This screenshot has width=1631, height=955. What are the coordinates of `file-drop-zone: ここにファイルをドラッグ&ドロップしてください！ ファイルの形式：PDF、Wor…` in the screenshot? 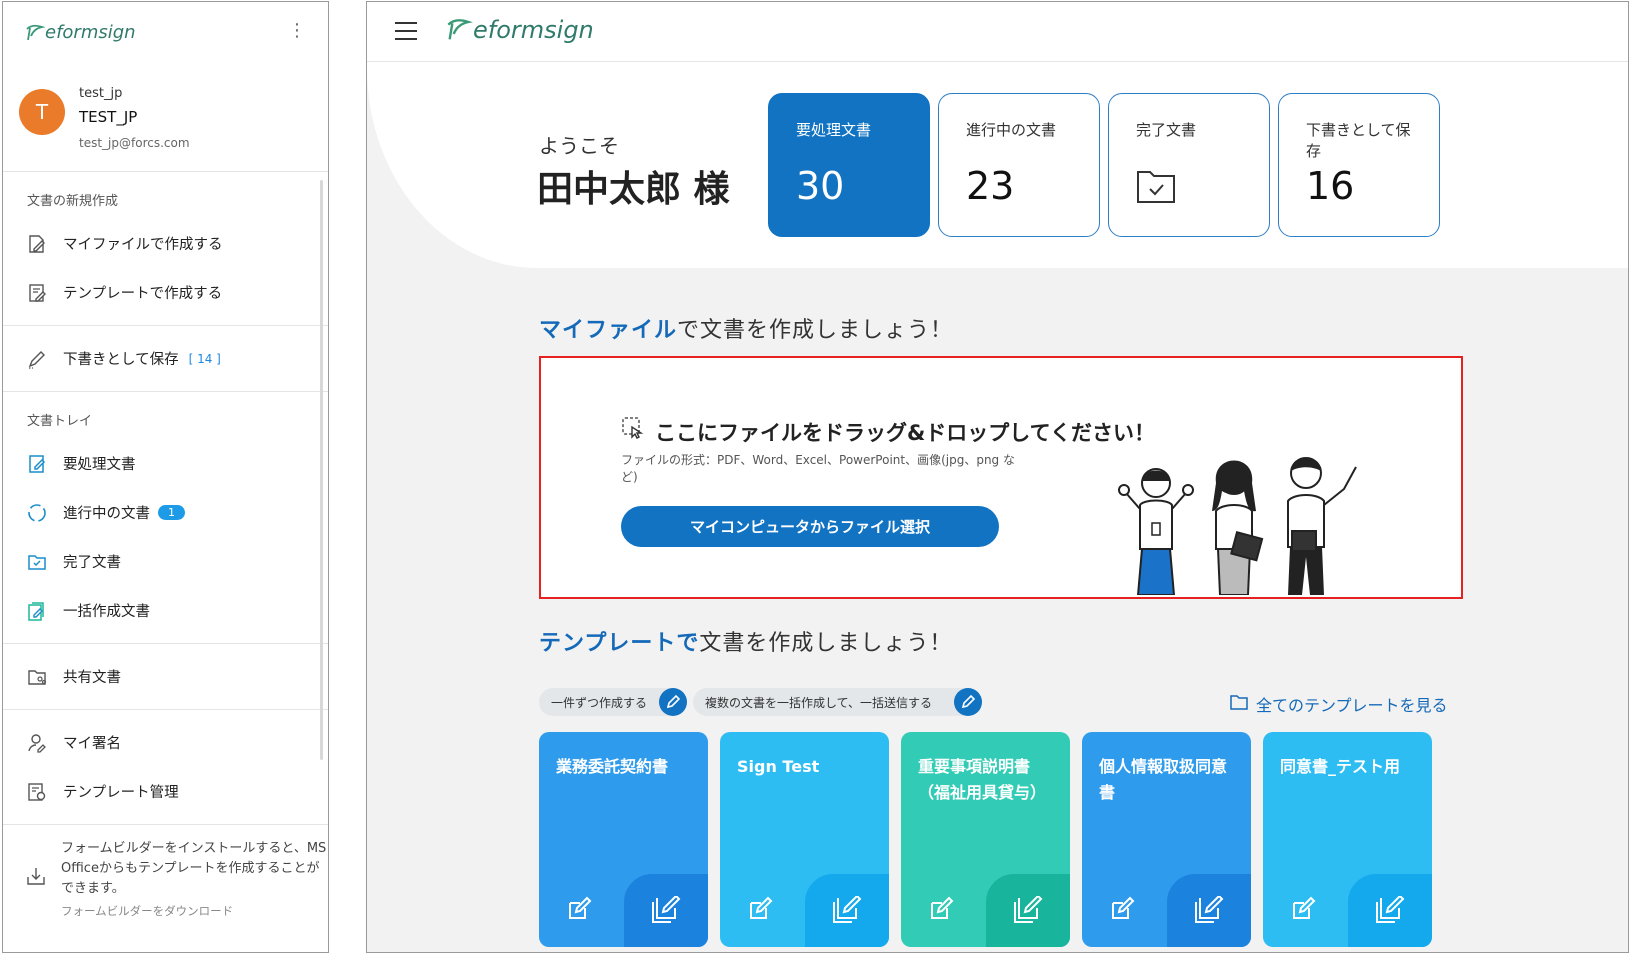 It's located at (1001, 477).